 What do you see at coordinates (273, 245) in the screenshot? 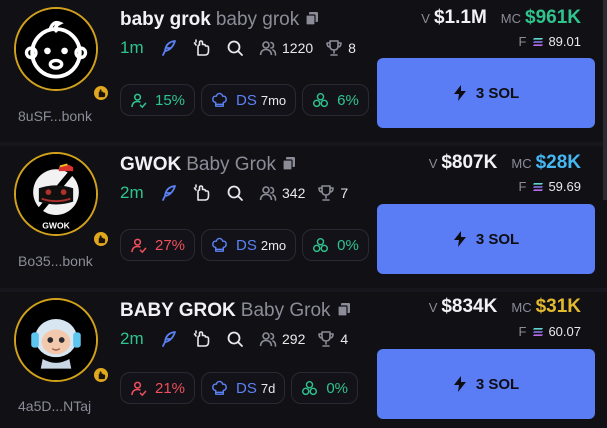
I see `dev-age: 2mo` at bounding box center [273, 245].